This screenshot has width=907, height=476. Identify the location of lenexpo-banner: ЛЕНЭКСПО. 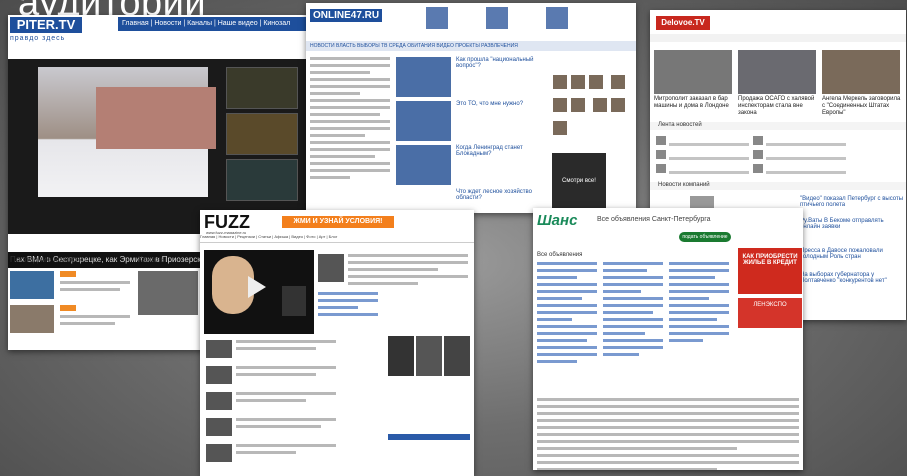
(770, 313).